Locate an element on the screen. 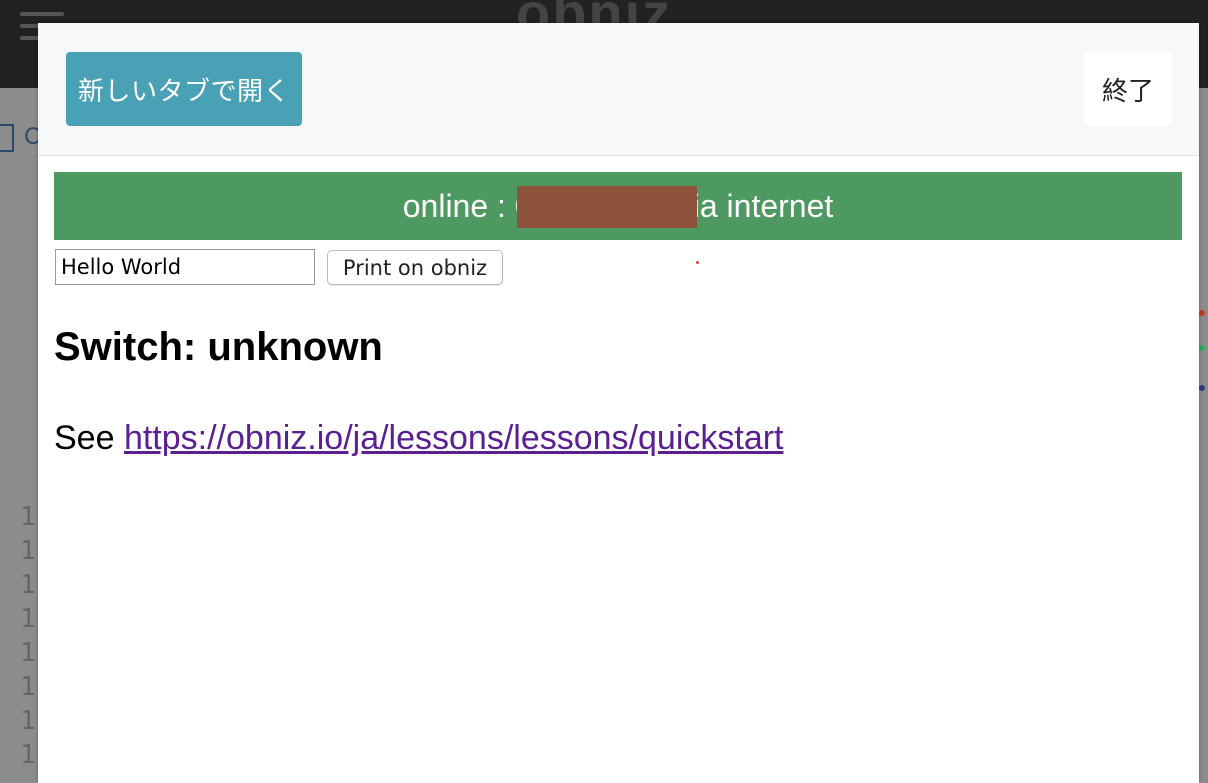 Image resolution: width=1208 pixels, height=783 pixels. print-text-input is located at coordinates (185, 267).